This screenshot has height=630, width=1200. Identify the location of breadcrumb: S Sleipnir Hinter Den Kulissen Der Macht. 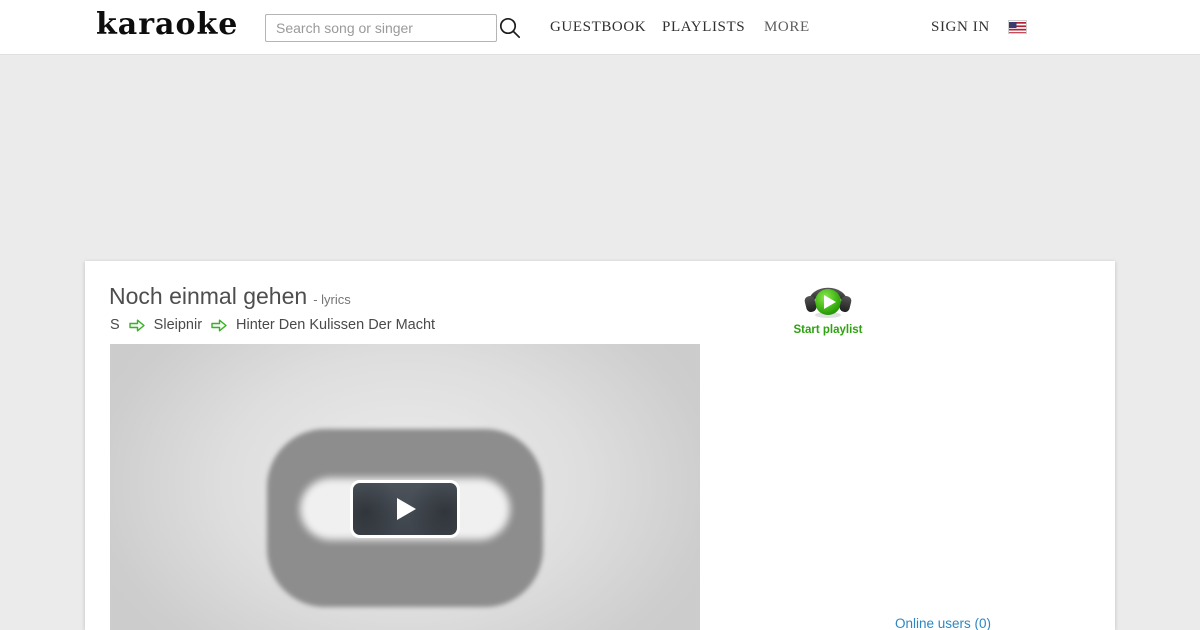
(272, 325).